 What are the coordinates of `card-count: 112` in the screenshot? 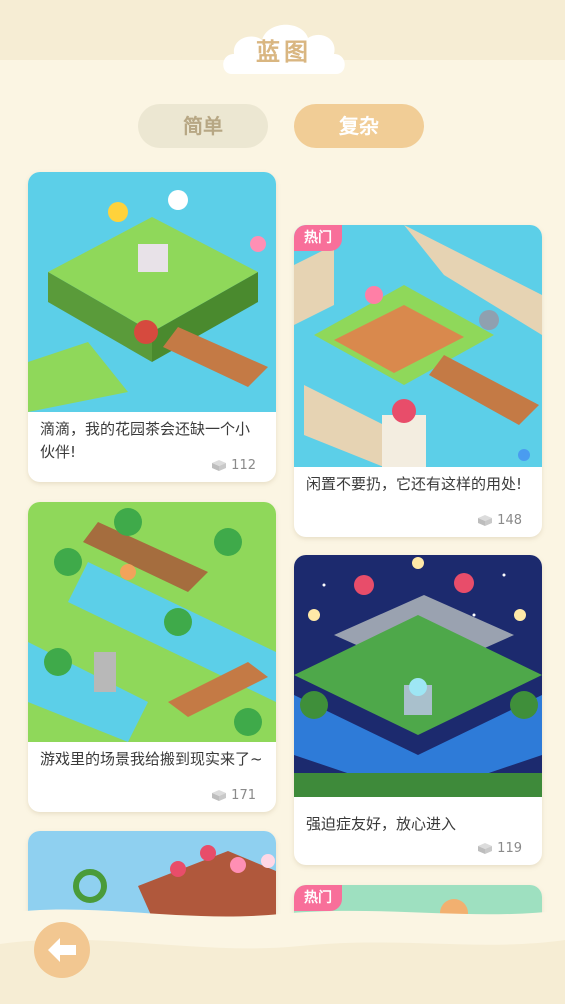 It's located at (233, 465).